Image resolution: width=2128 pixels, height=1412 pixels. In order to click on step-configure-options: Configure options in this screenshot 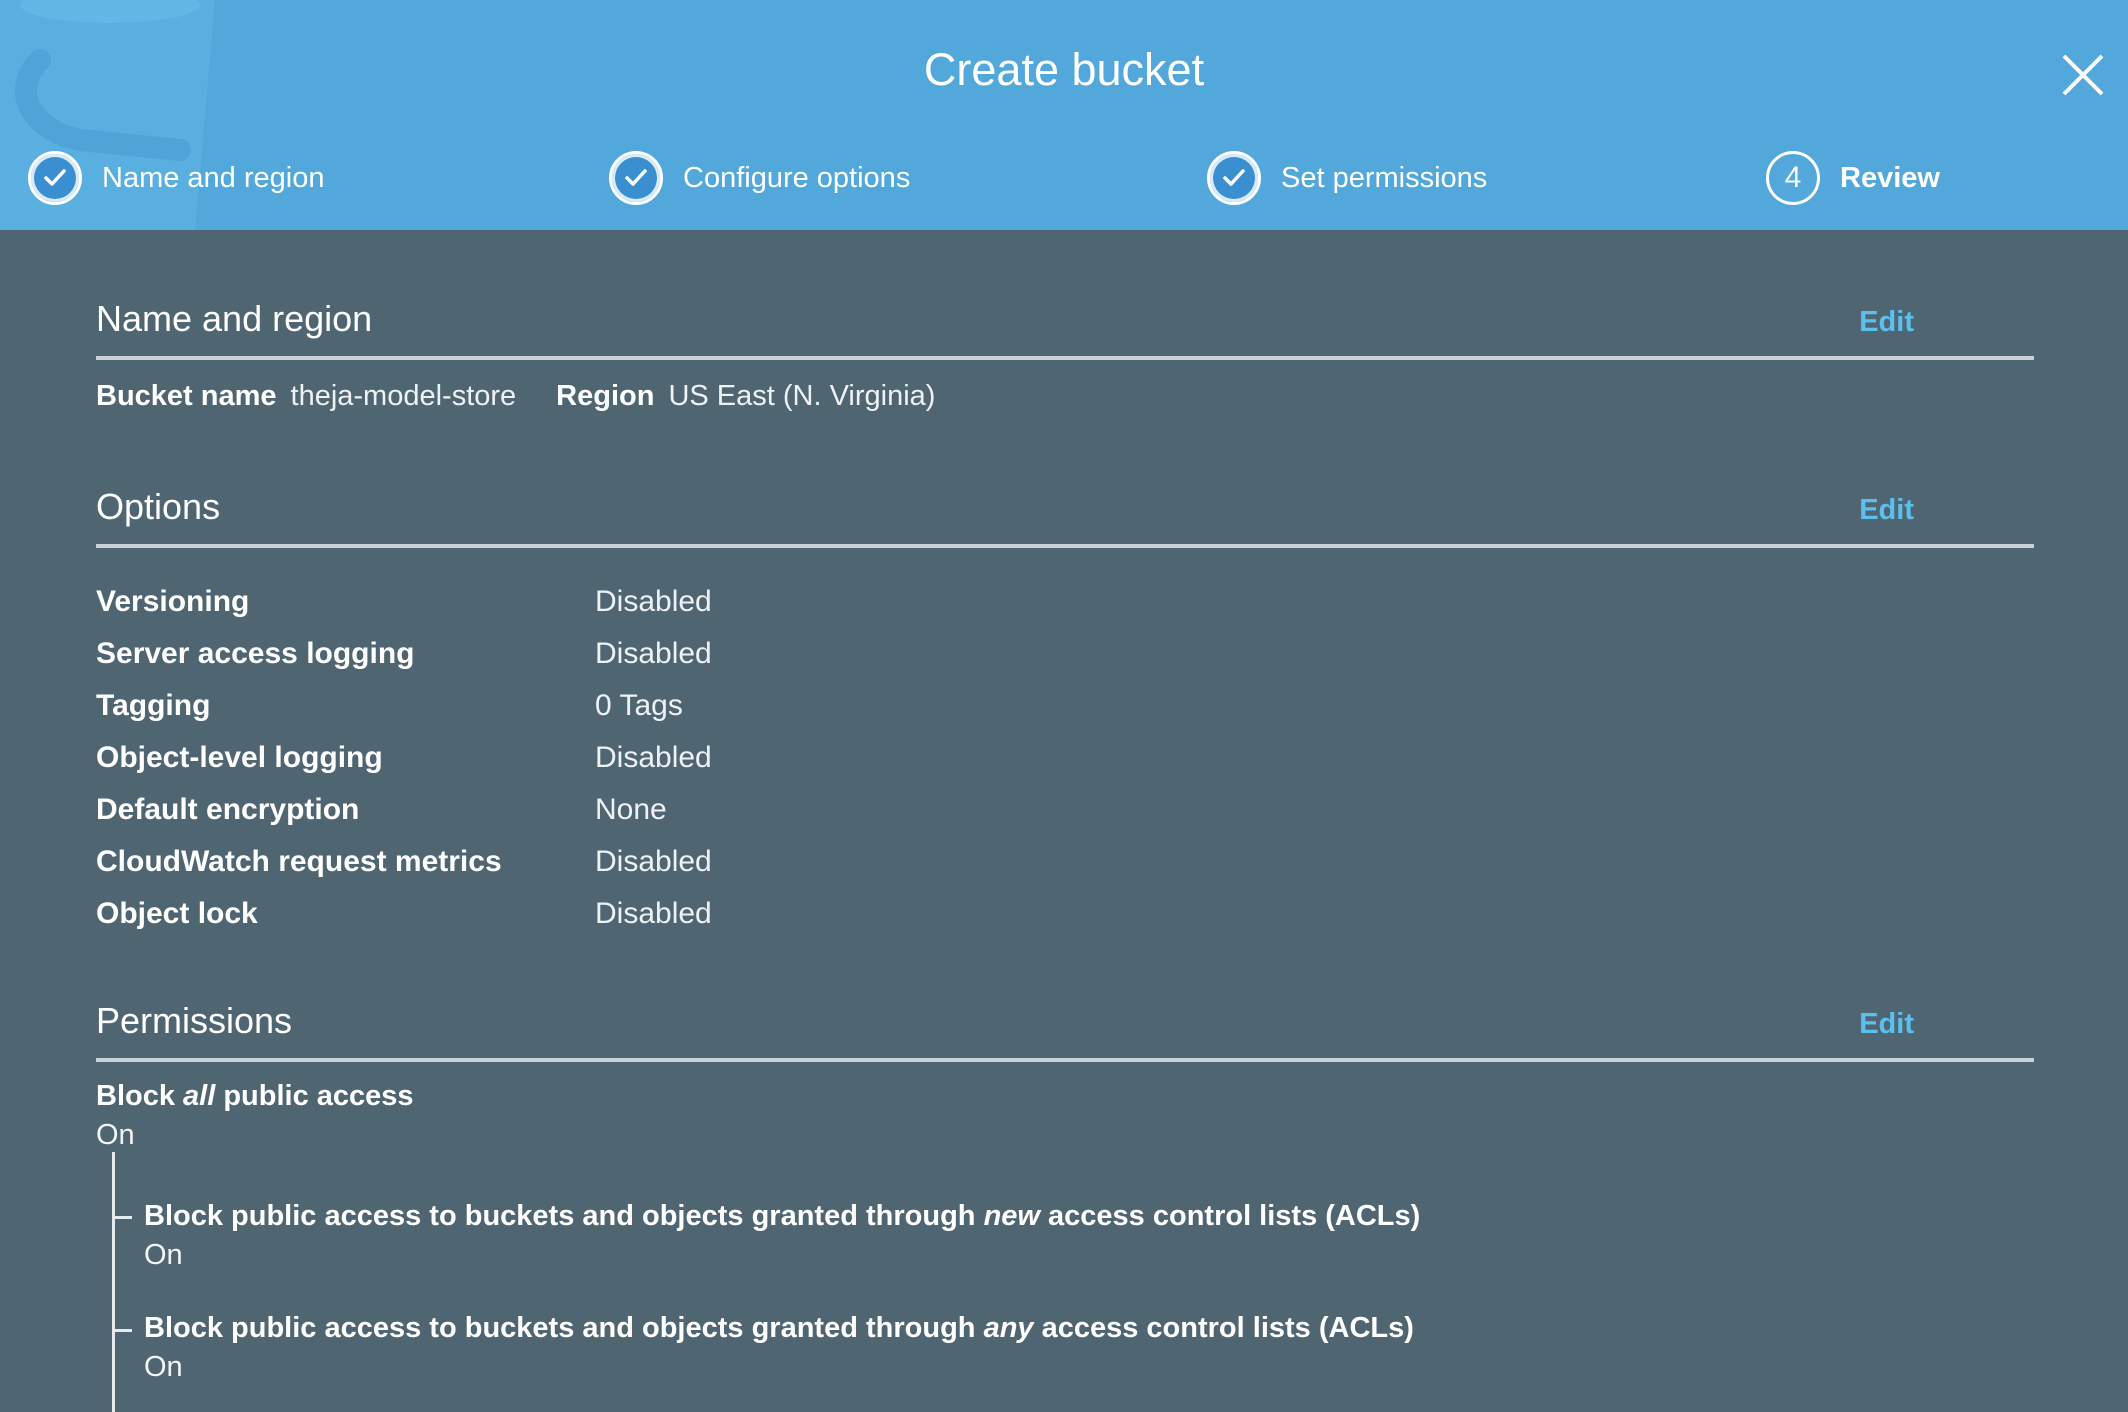, I will do `click(759, 178)`.